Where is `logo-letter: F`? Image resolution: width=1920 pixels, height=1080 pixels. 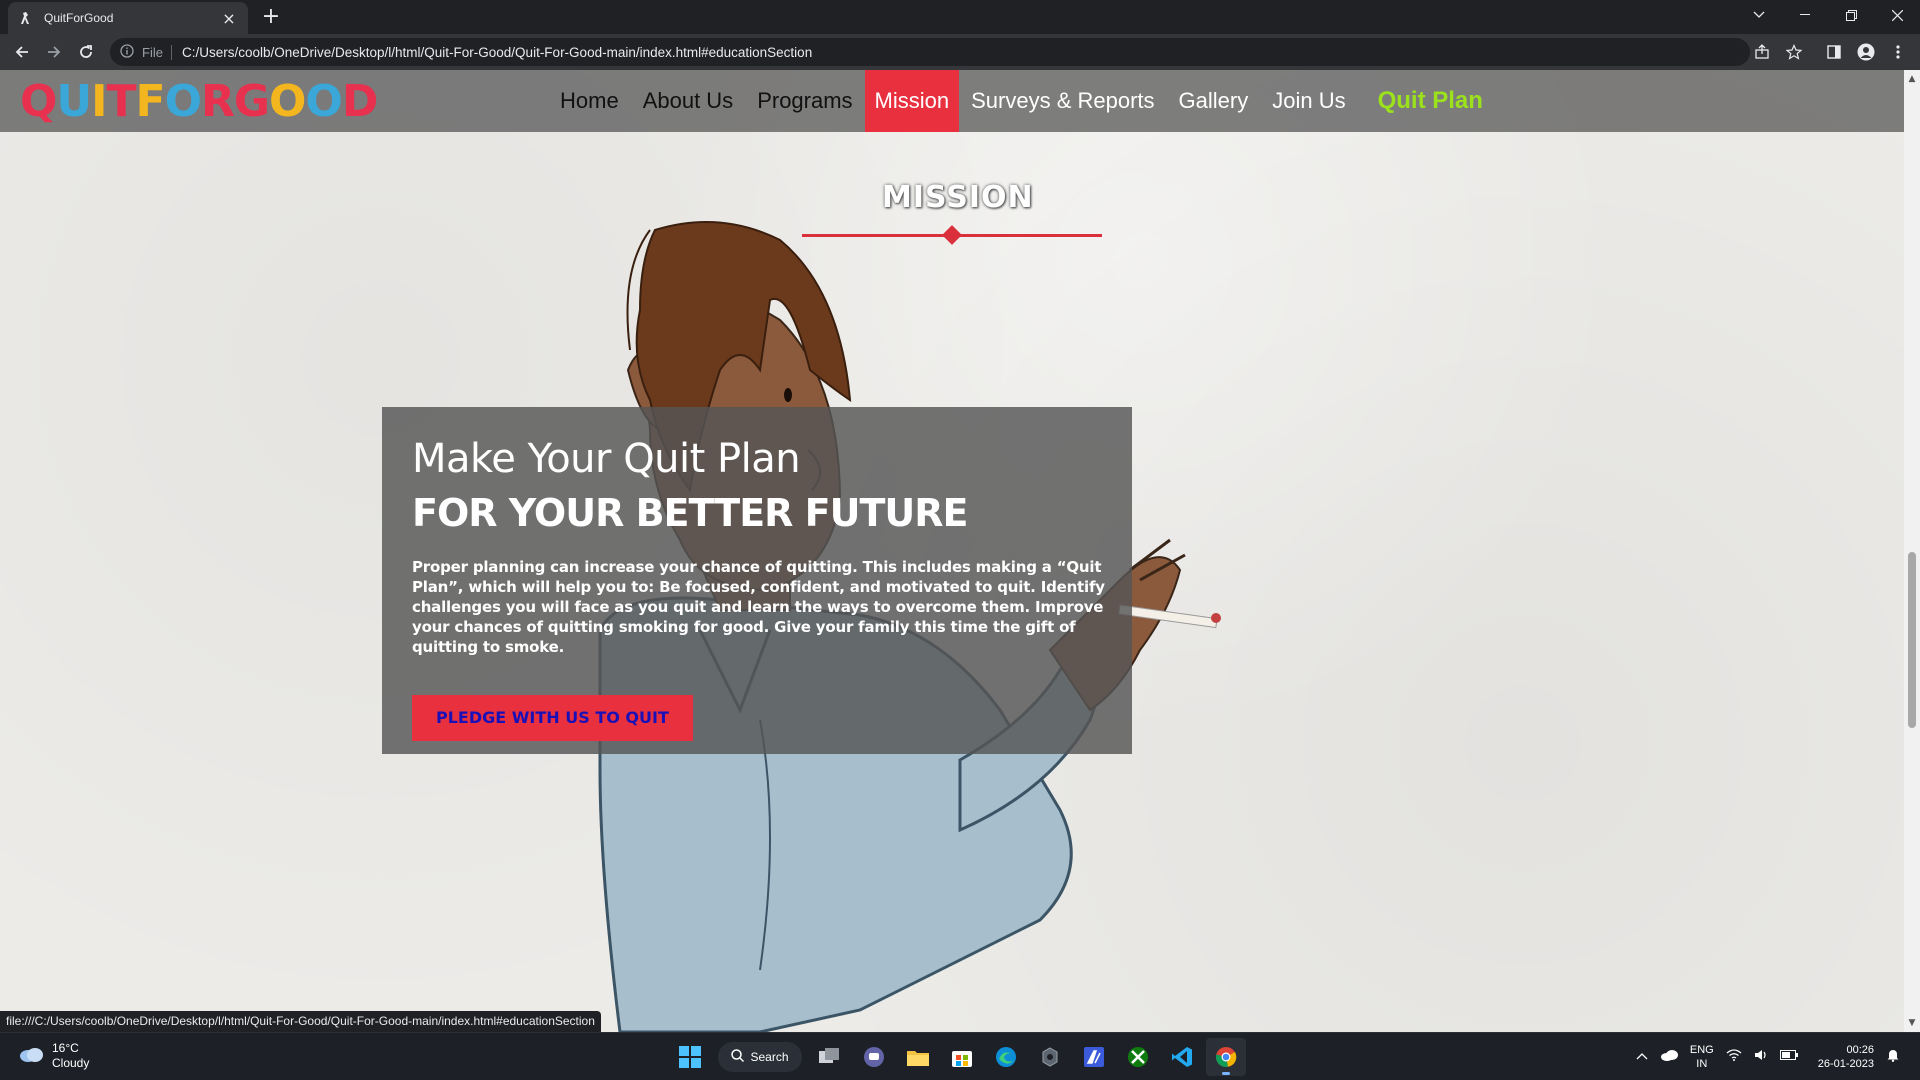
logo-letter: F is located at coordinates (150, 101).